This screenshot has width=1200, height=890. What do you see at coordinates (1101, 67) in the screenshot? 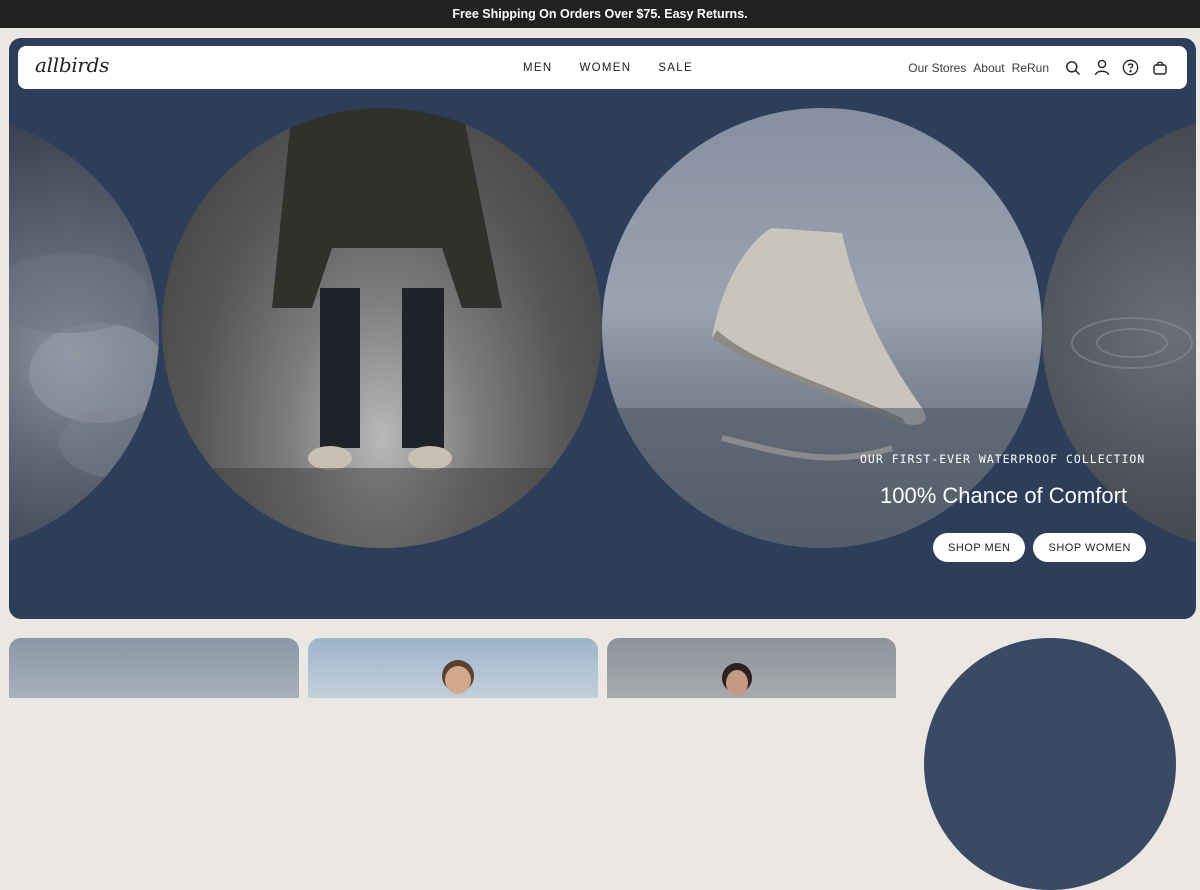
I see `account-icon` at bounding box center [1101, 67].